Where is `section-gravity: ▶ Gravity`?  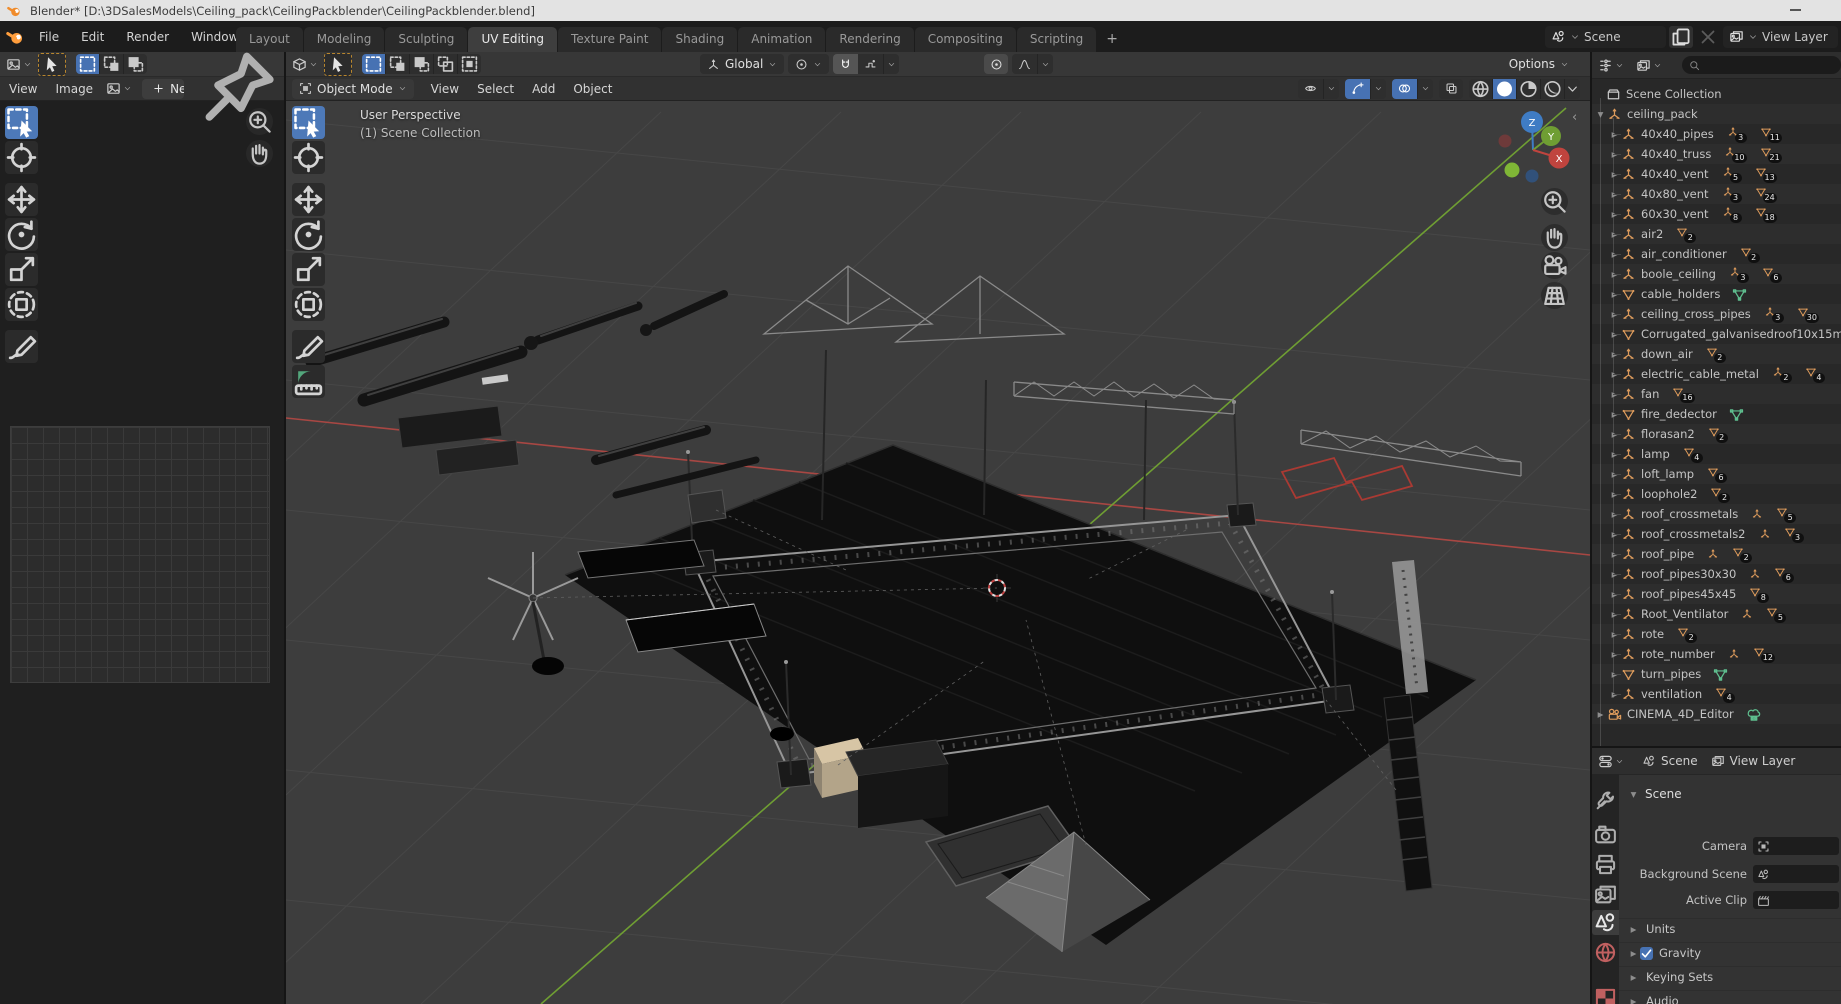 section-gravity: ▶ Gravity is located at coordinates (1730, 952).